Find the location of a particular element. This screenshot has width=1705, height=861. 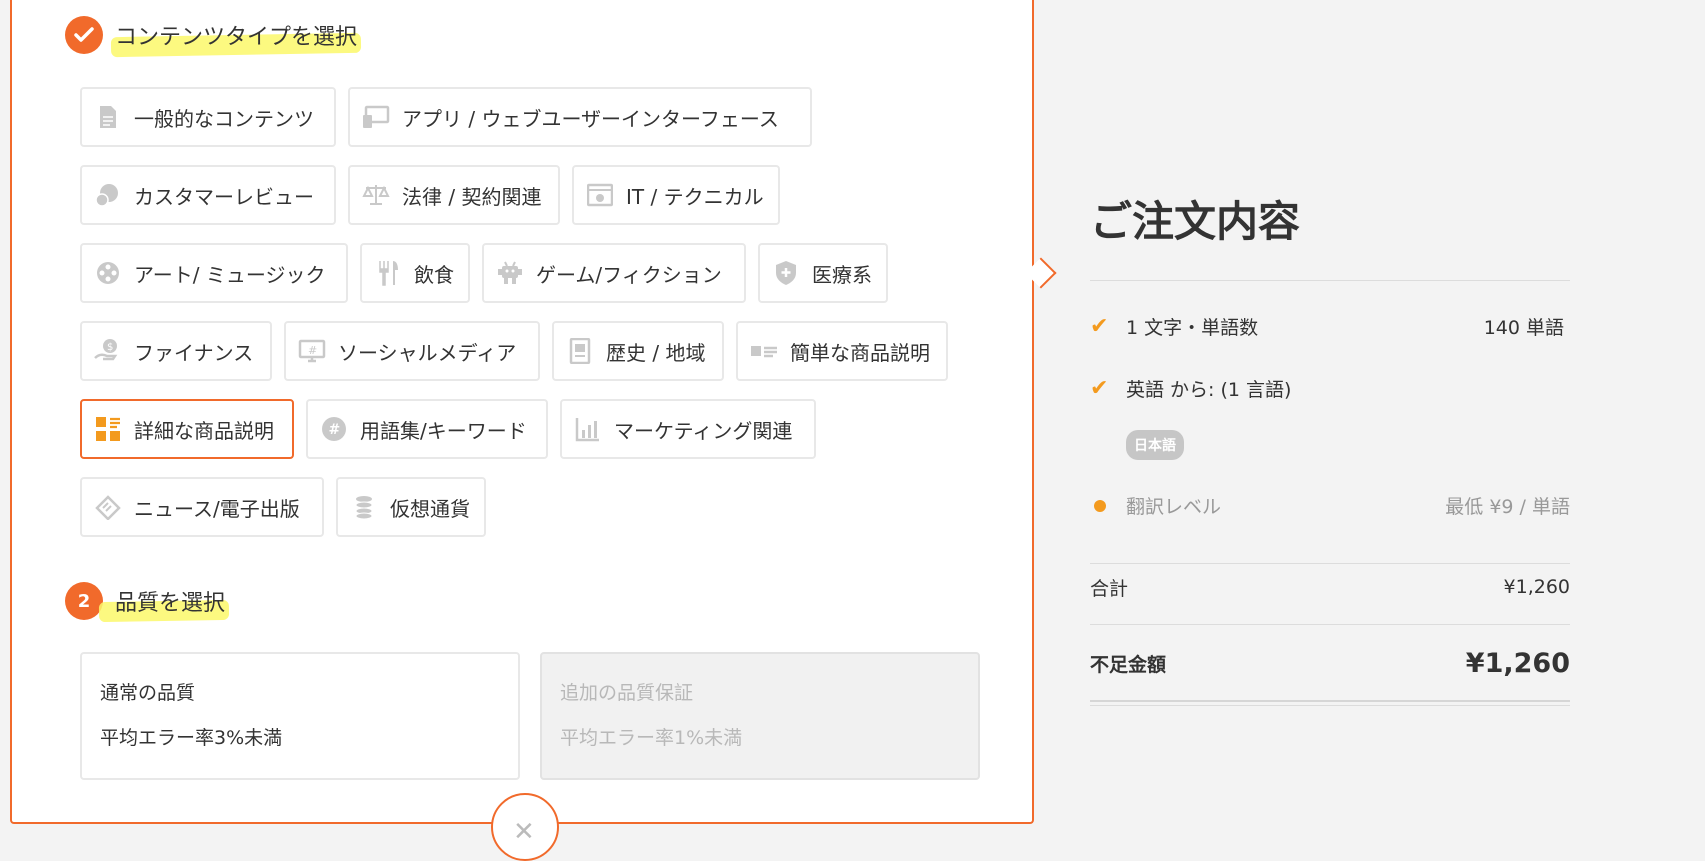

language-label: 英語 から: (1 言語) is located at coordinates (1209, 390).